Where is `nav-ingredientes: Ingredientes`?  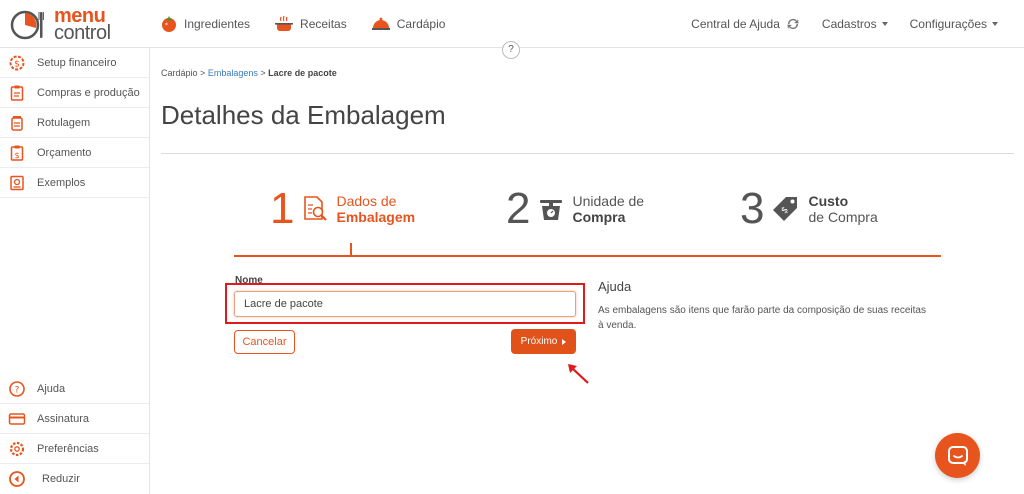 nav-ingredientes: Ingredientes is located at coordinates (205, 24).